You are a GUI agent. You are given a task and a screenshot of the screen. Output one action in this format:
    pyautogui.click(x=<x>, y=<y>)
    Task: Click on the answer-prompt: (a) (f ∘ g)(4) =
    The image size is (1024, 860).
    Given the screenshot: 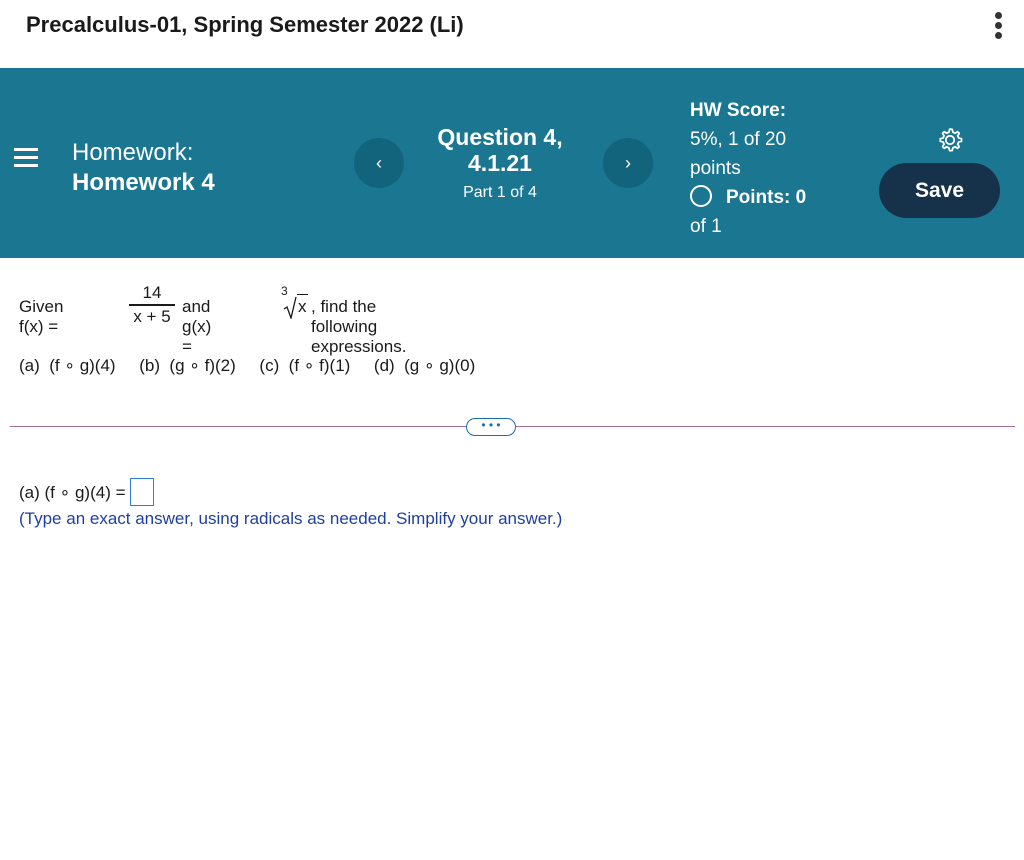 What is the action you would take?
    pyautogui.click(x=72, y=492)
    